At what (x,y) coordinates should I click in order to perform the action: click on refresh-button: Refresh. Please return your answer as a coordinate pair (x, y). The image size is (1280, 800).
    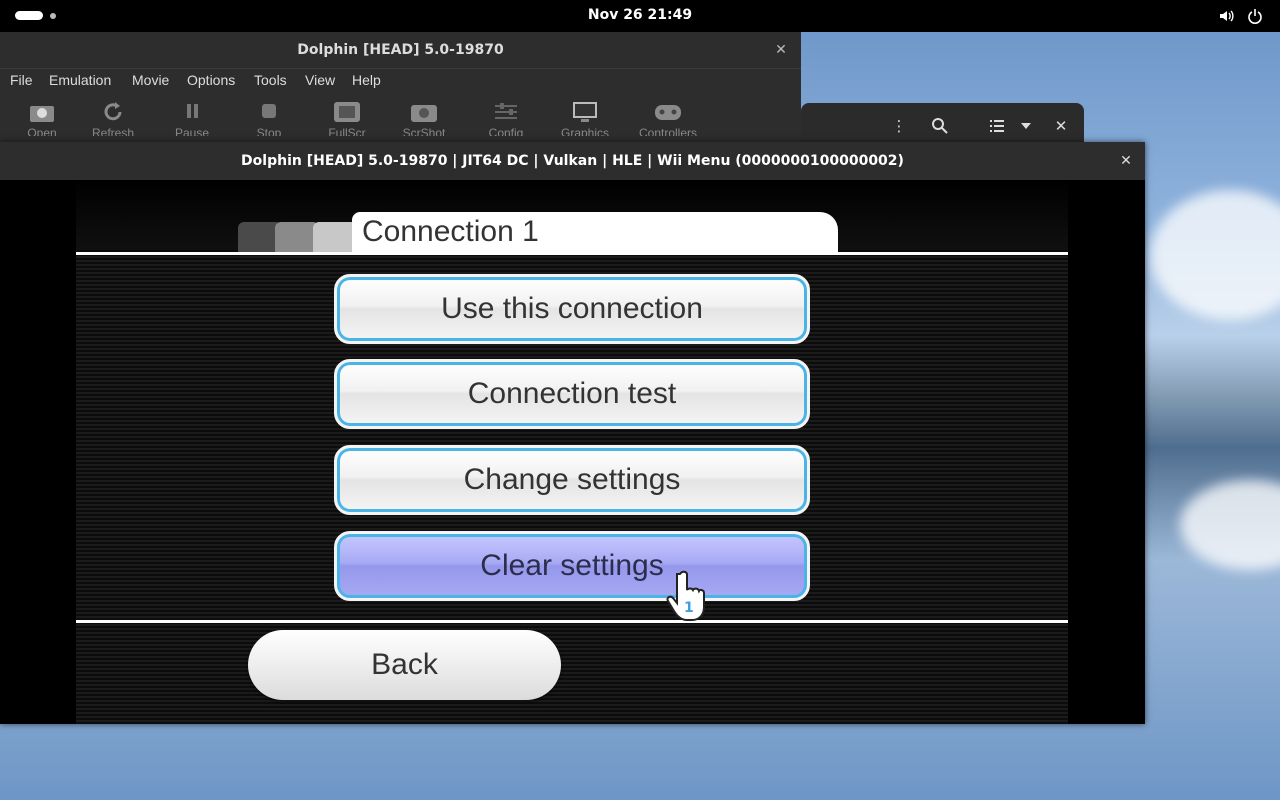
    Looking at the image, I should click on (113, 122).